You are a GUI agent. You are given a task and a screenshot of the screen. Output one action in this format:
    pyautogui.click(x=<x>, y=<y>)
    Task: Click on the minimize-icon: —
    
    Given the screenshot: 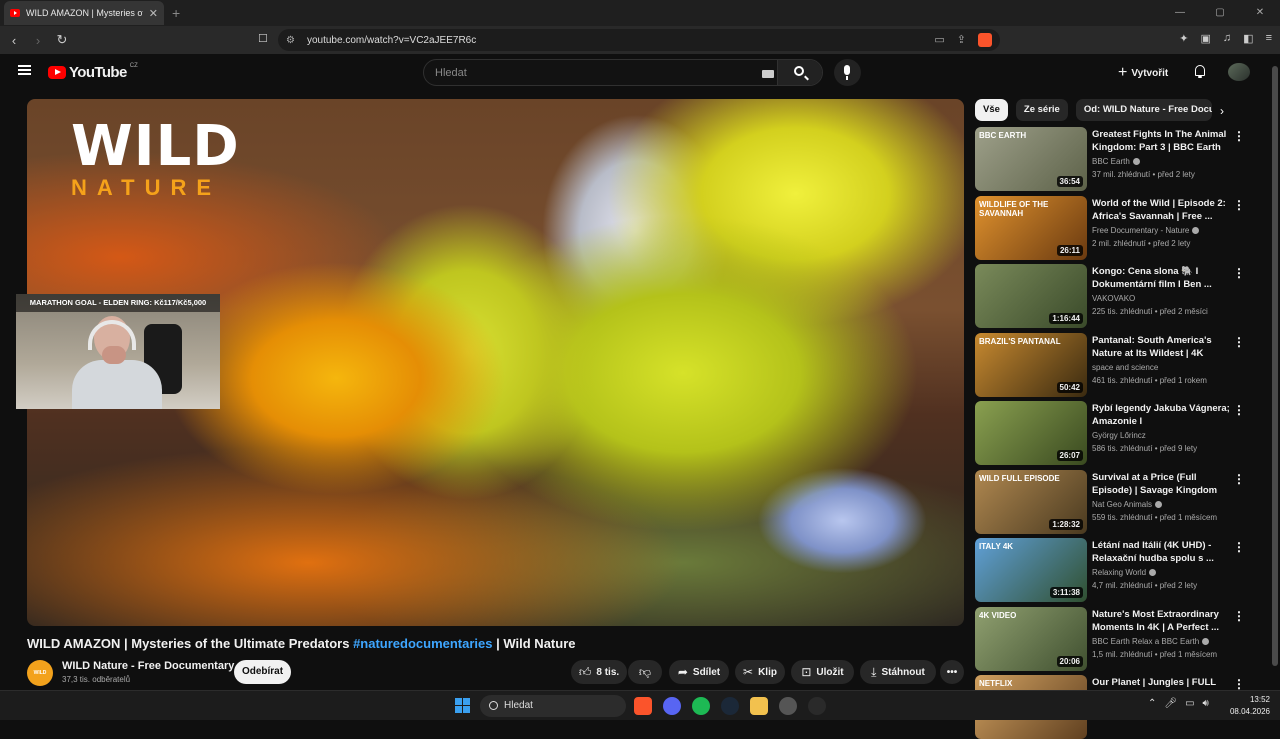 What is the action you would take?
    pyautogui.click(x=1180, y=13)
    